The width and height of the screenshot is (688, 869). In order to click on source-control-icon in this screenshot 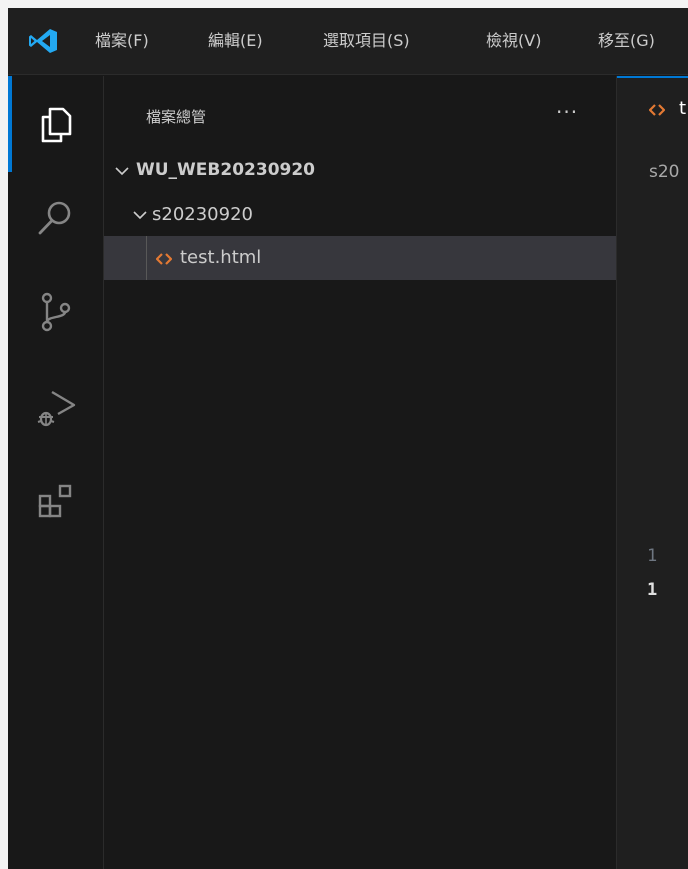, I will do `click(56, 312)`.